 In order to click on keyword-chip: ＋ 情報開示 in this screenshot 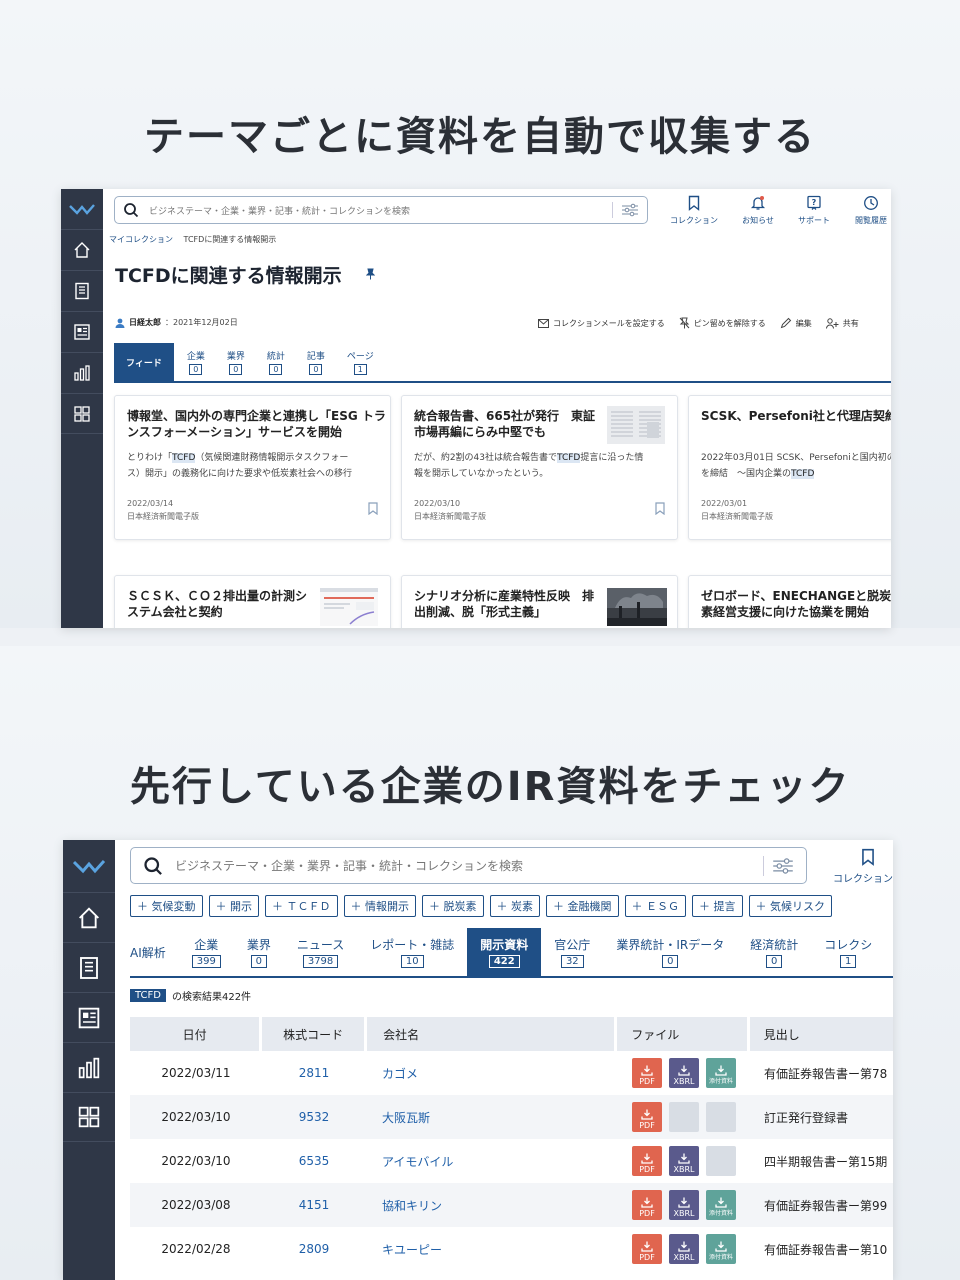, I will do `click(379, 906)`.